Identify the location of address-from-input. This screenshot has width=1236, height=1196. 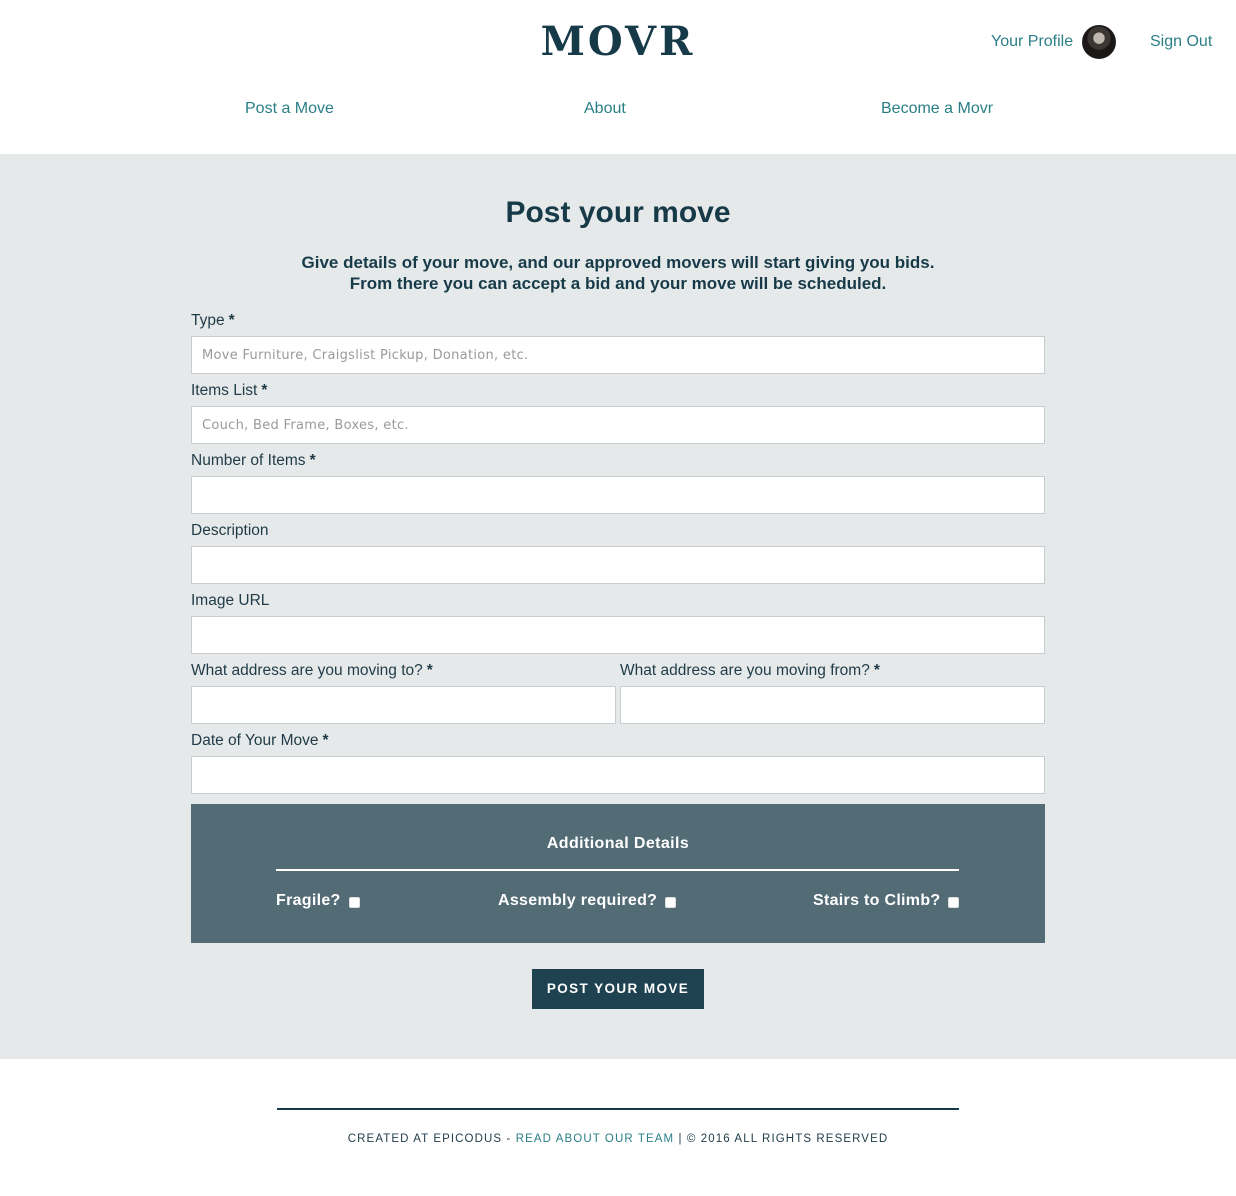
(832, 705).